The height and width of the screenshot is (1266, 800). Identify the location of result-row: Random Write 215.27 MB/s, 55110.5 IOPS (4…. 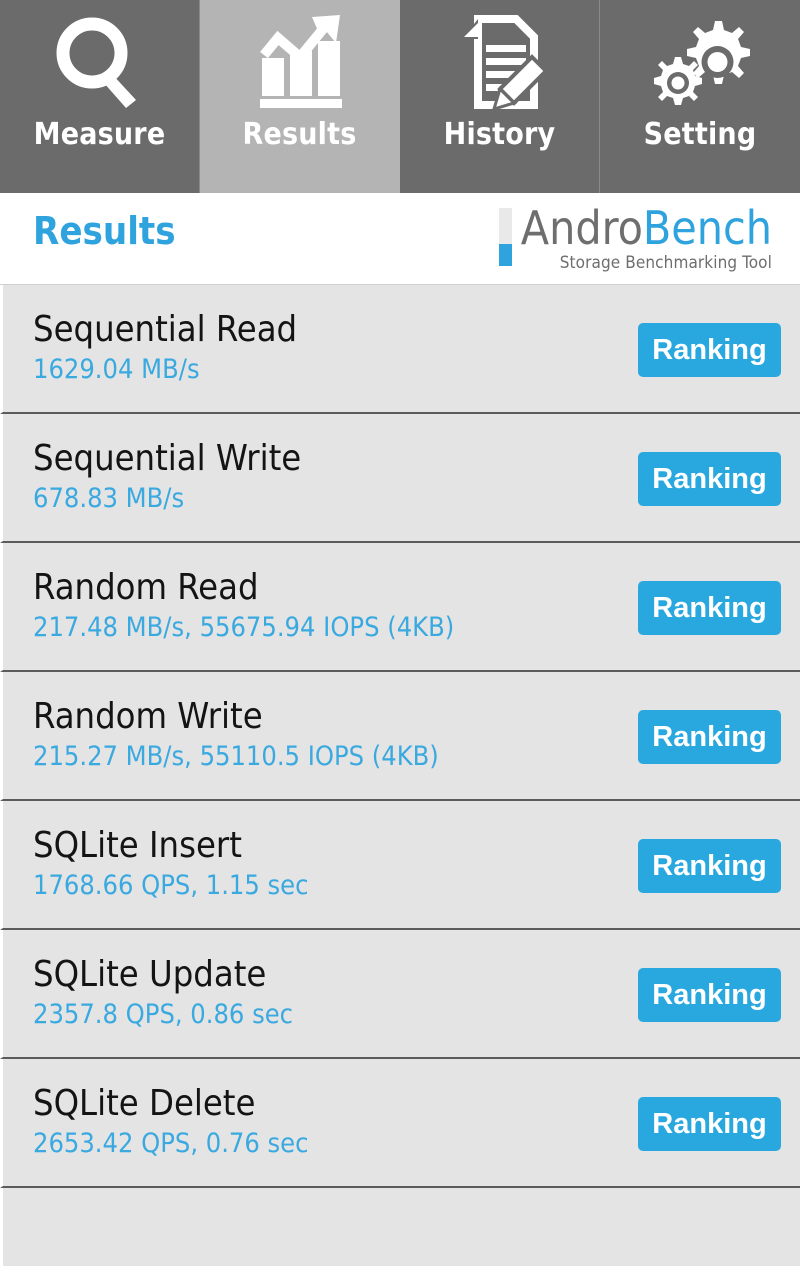
(400, 736).